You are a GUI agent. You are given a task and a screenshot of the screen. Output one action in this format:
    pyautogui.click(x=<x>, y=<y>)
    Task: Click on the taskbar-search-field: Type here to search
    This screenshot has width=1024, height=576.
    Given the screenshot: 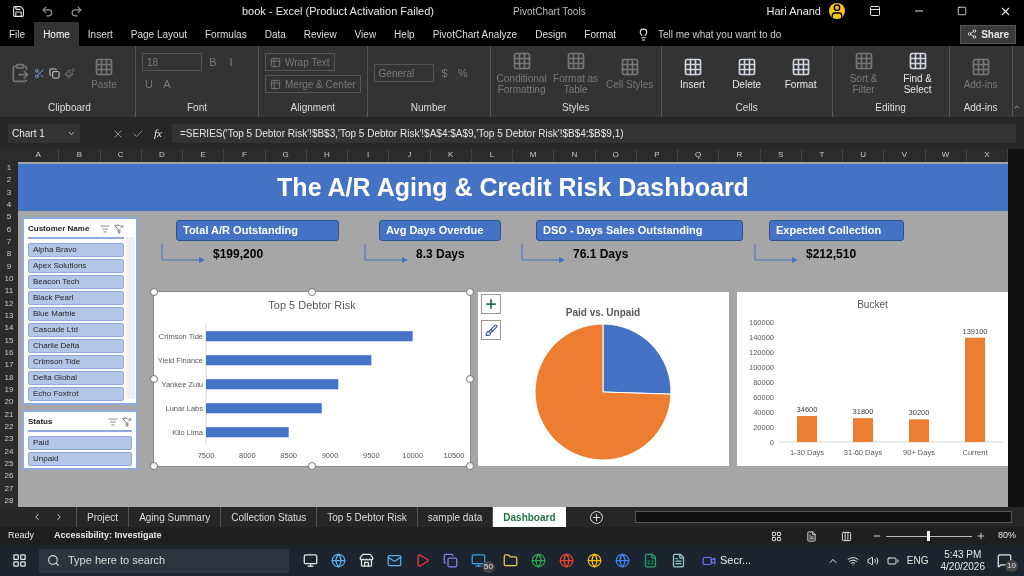 What is the action you would take?
    pyautogui.click(x=164, y=560)
    